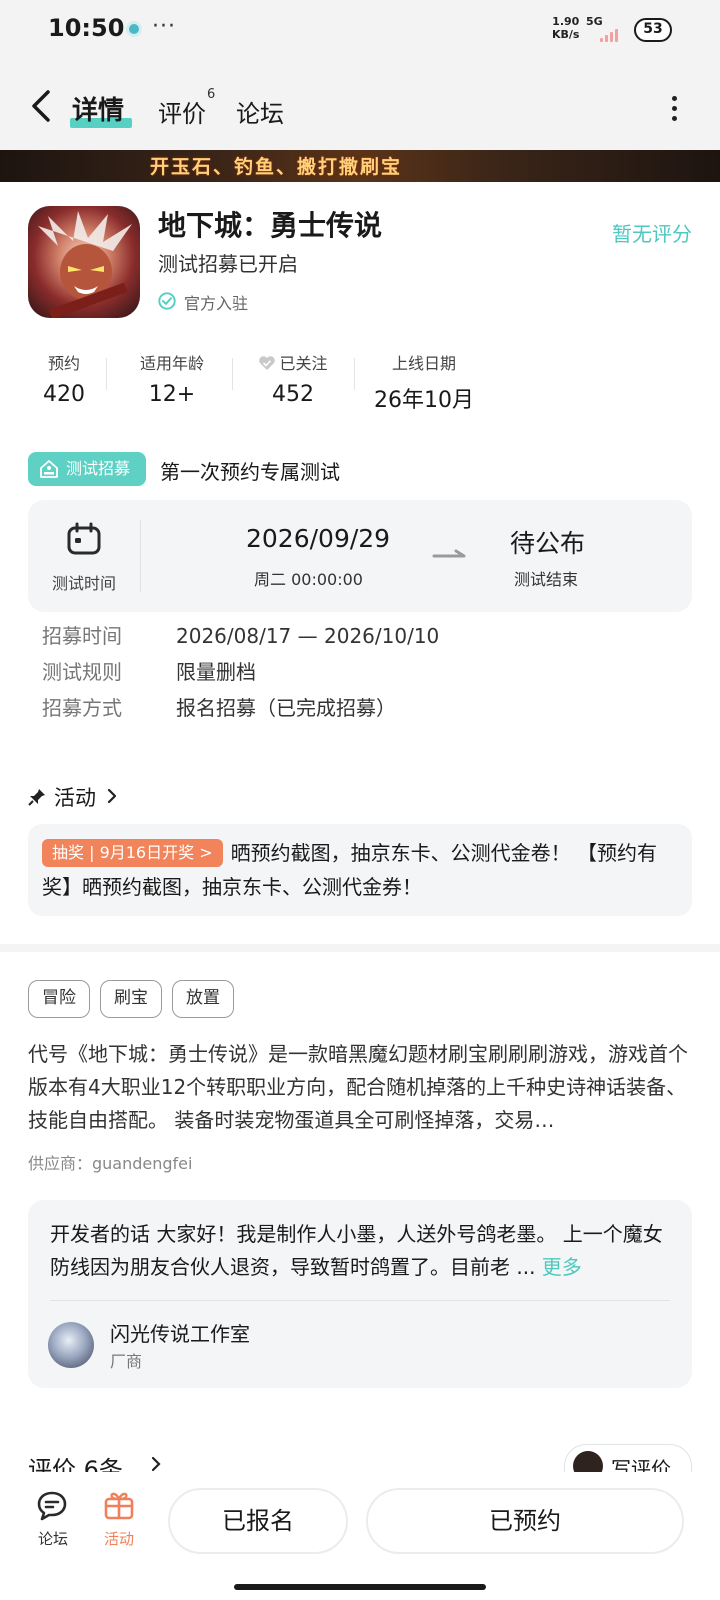 The height and width of the screenshot is (1600, 720). What do you see at coordinates (548, 543) in the screenshot?
I see `test-end-status: 待公布` at bounding box center [548, 543].